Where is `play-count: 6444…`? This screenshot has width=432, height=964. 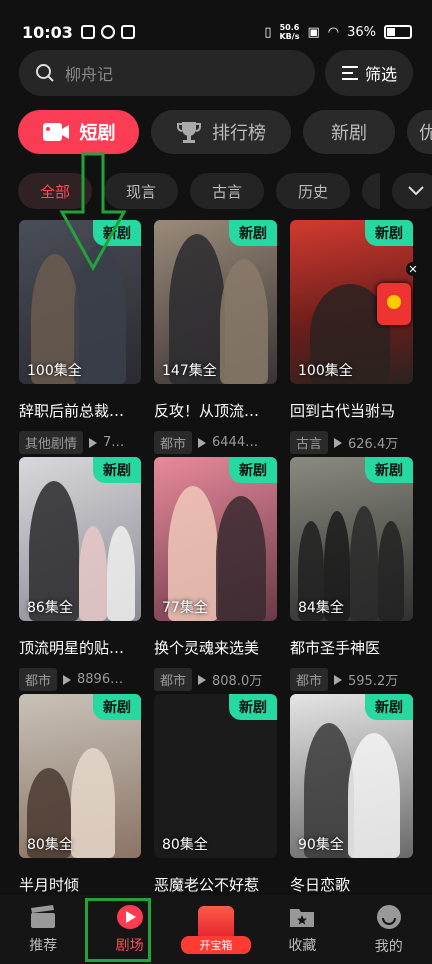
play-count: 6444… is located at coordinates (235, 442).